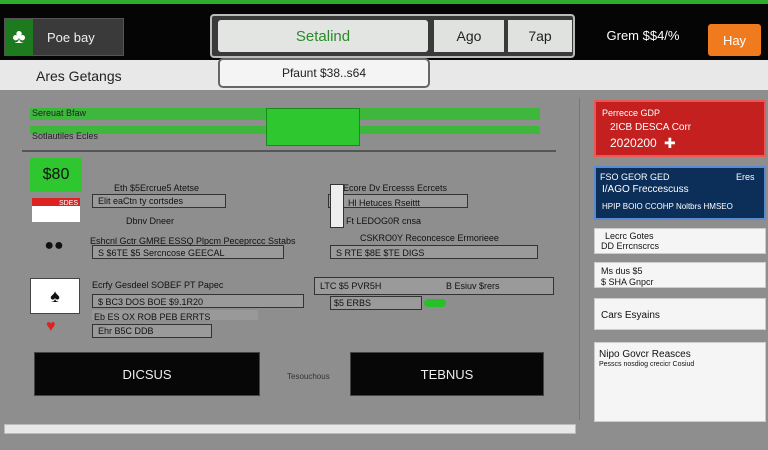  Describe the element at coordinates (429, 238) in the screenshot. I see `row-label: CSKRO0Y Reconcesce Ermorieee` at that location.